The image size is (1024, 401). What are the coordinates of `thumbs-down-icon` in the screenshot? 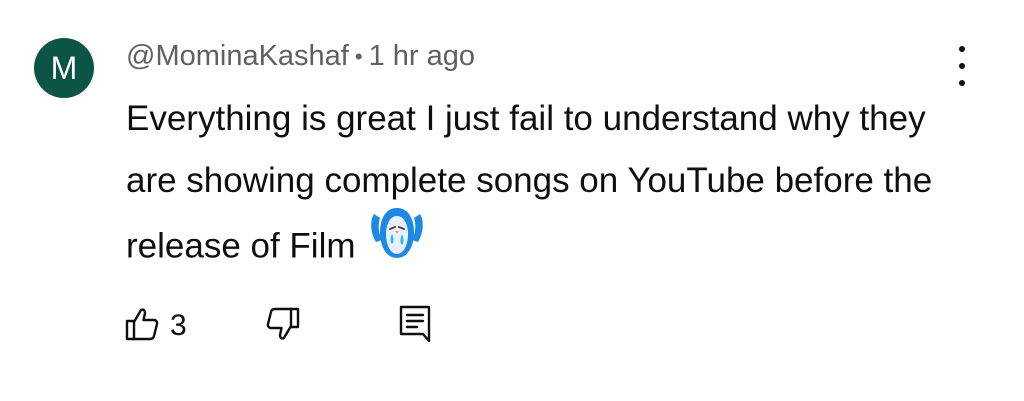 It's located at (283, 326).